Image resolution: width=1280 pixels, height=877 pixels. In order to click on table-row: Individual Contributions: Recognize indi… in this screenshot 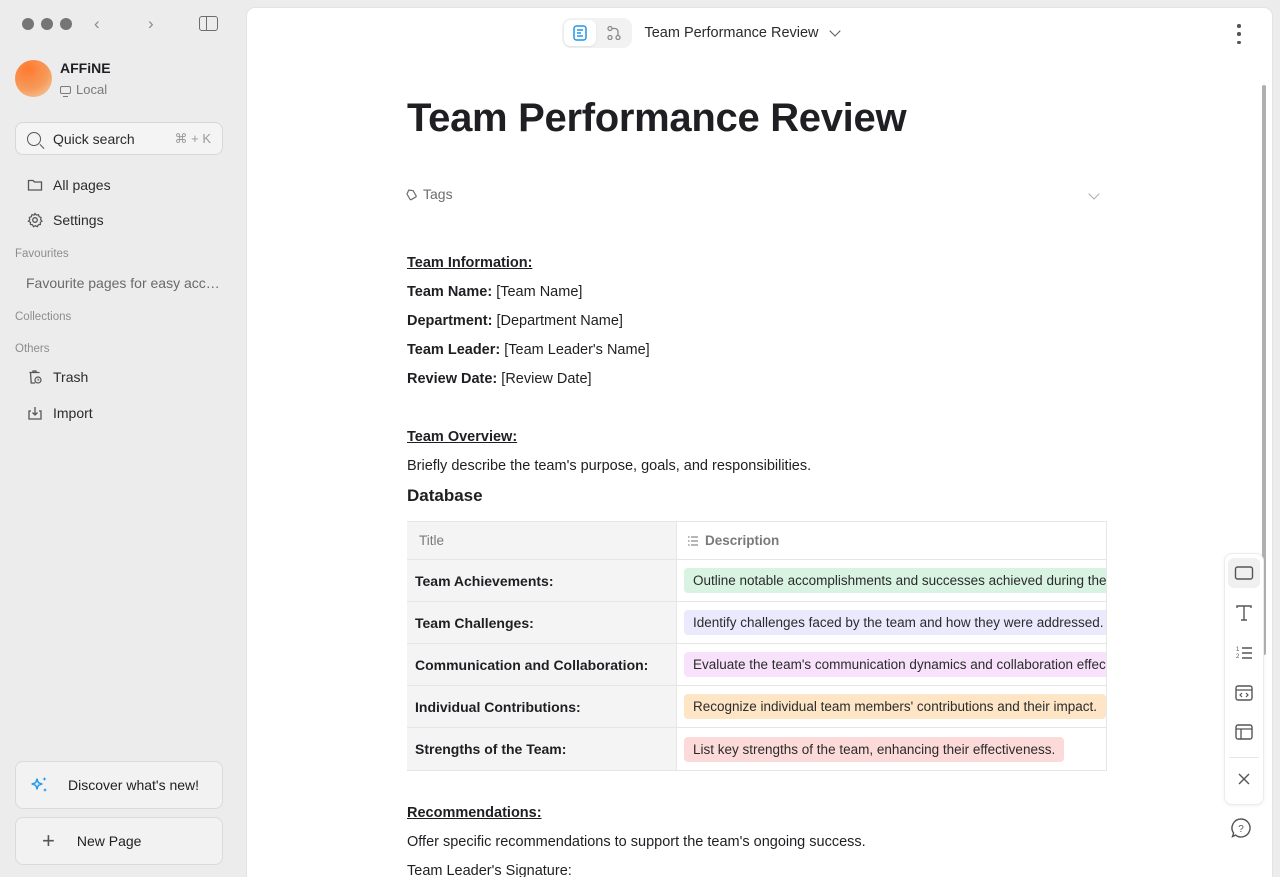, I will do `click(757, 707)`.